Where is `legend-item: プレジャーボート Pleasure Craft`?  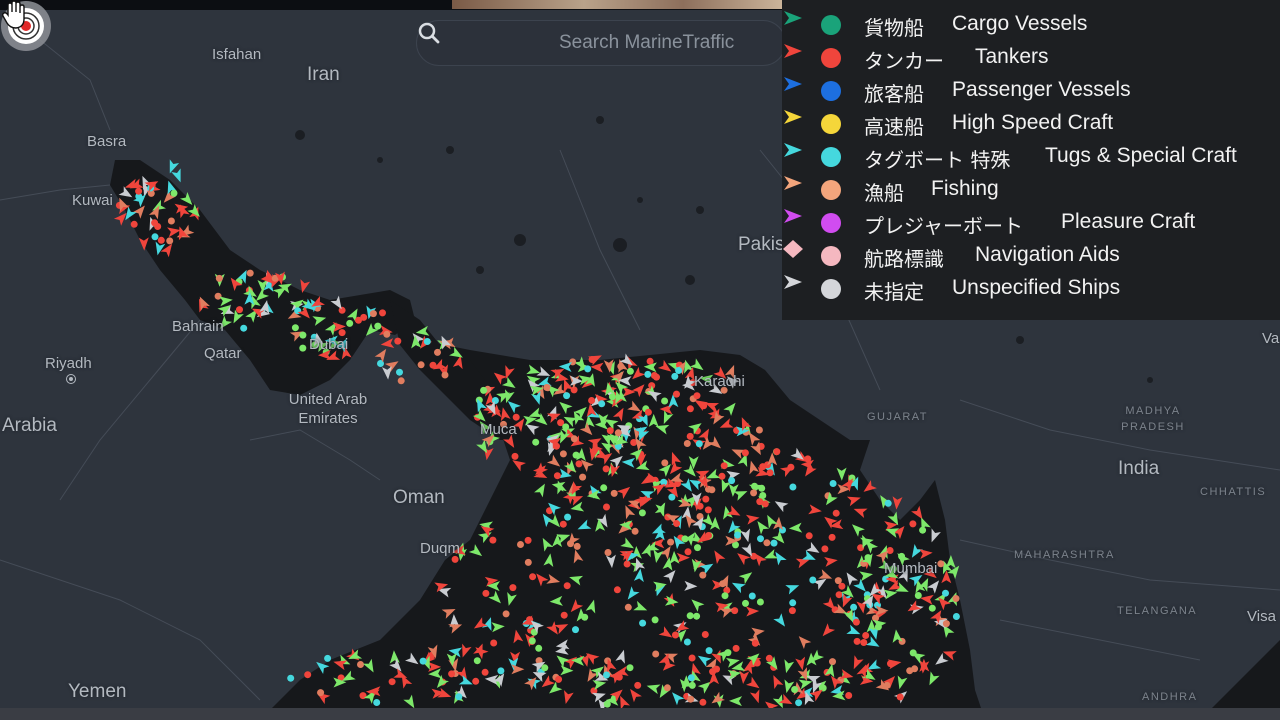
legend-item: プレジャーボート Pleasure Craft is located at coordinates (1031, 222).